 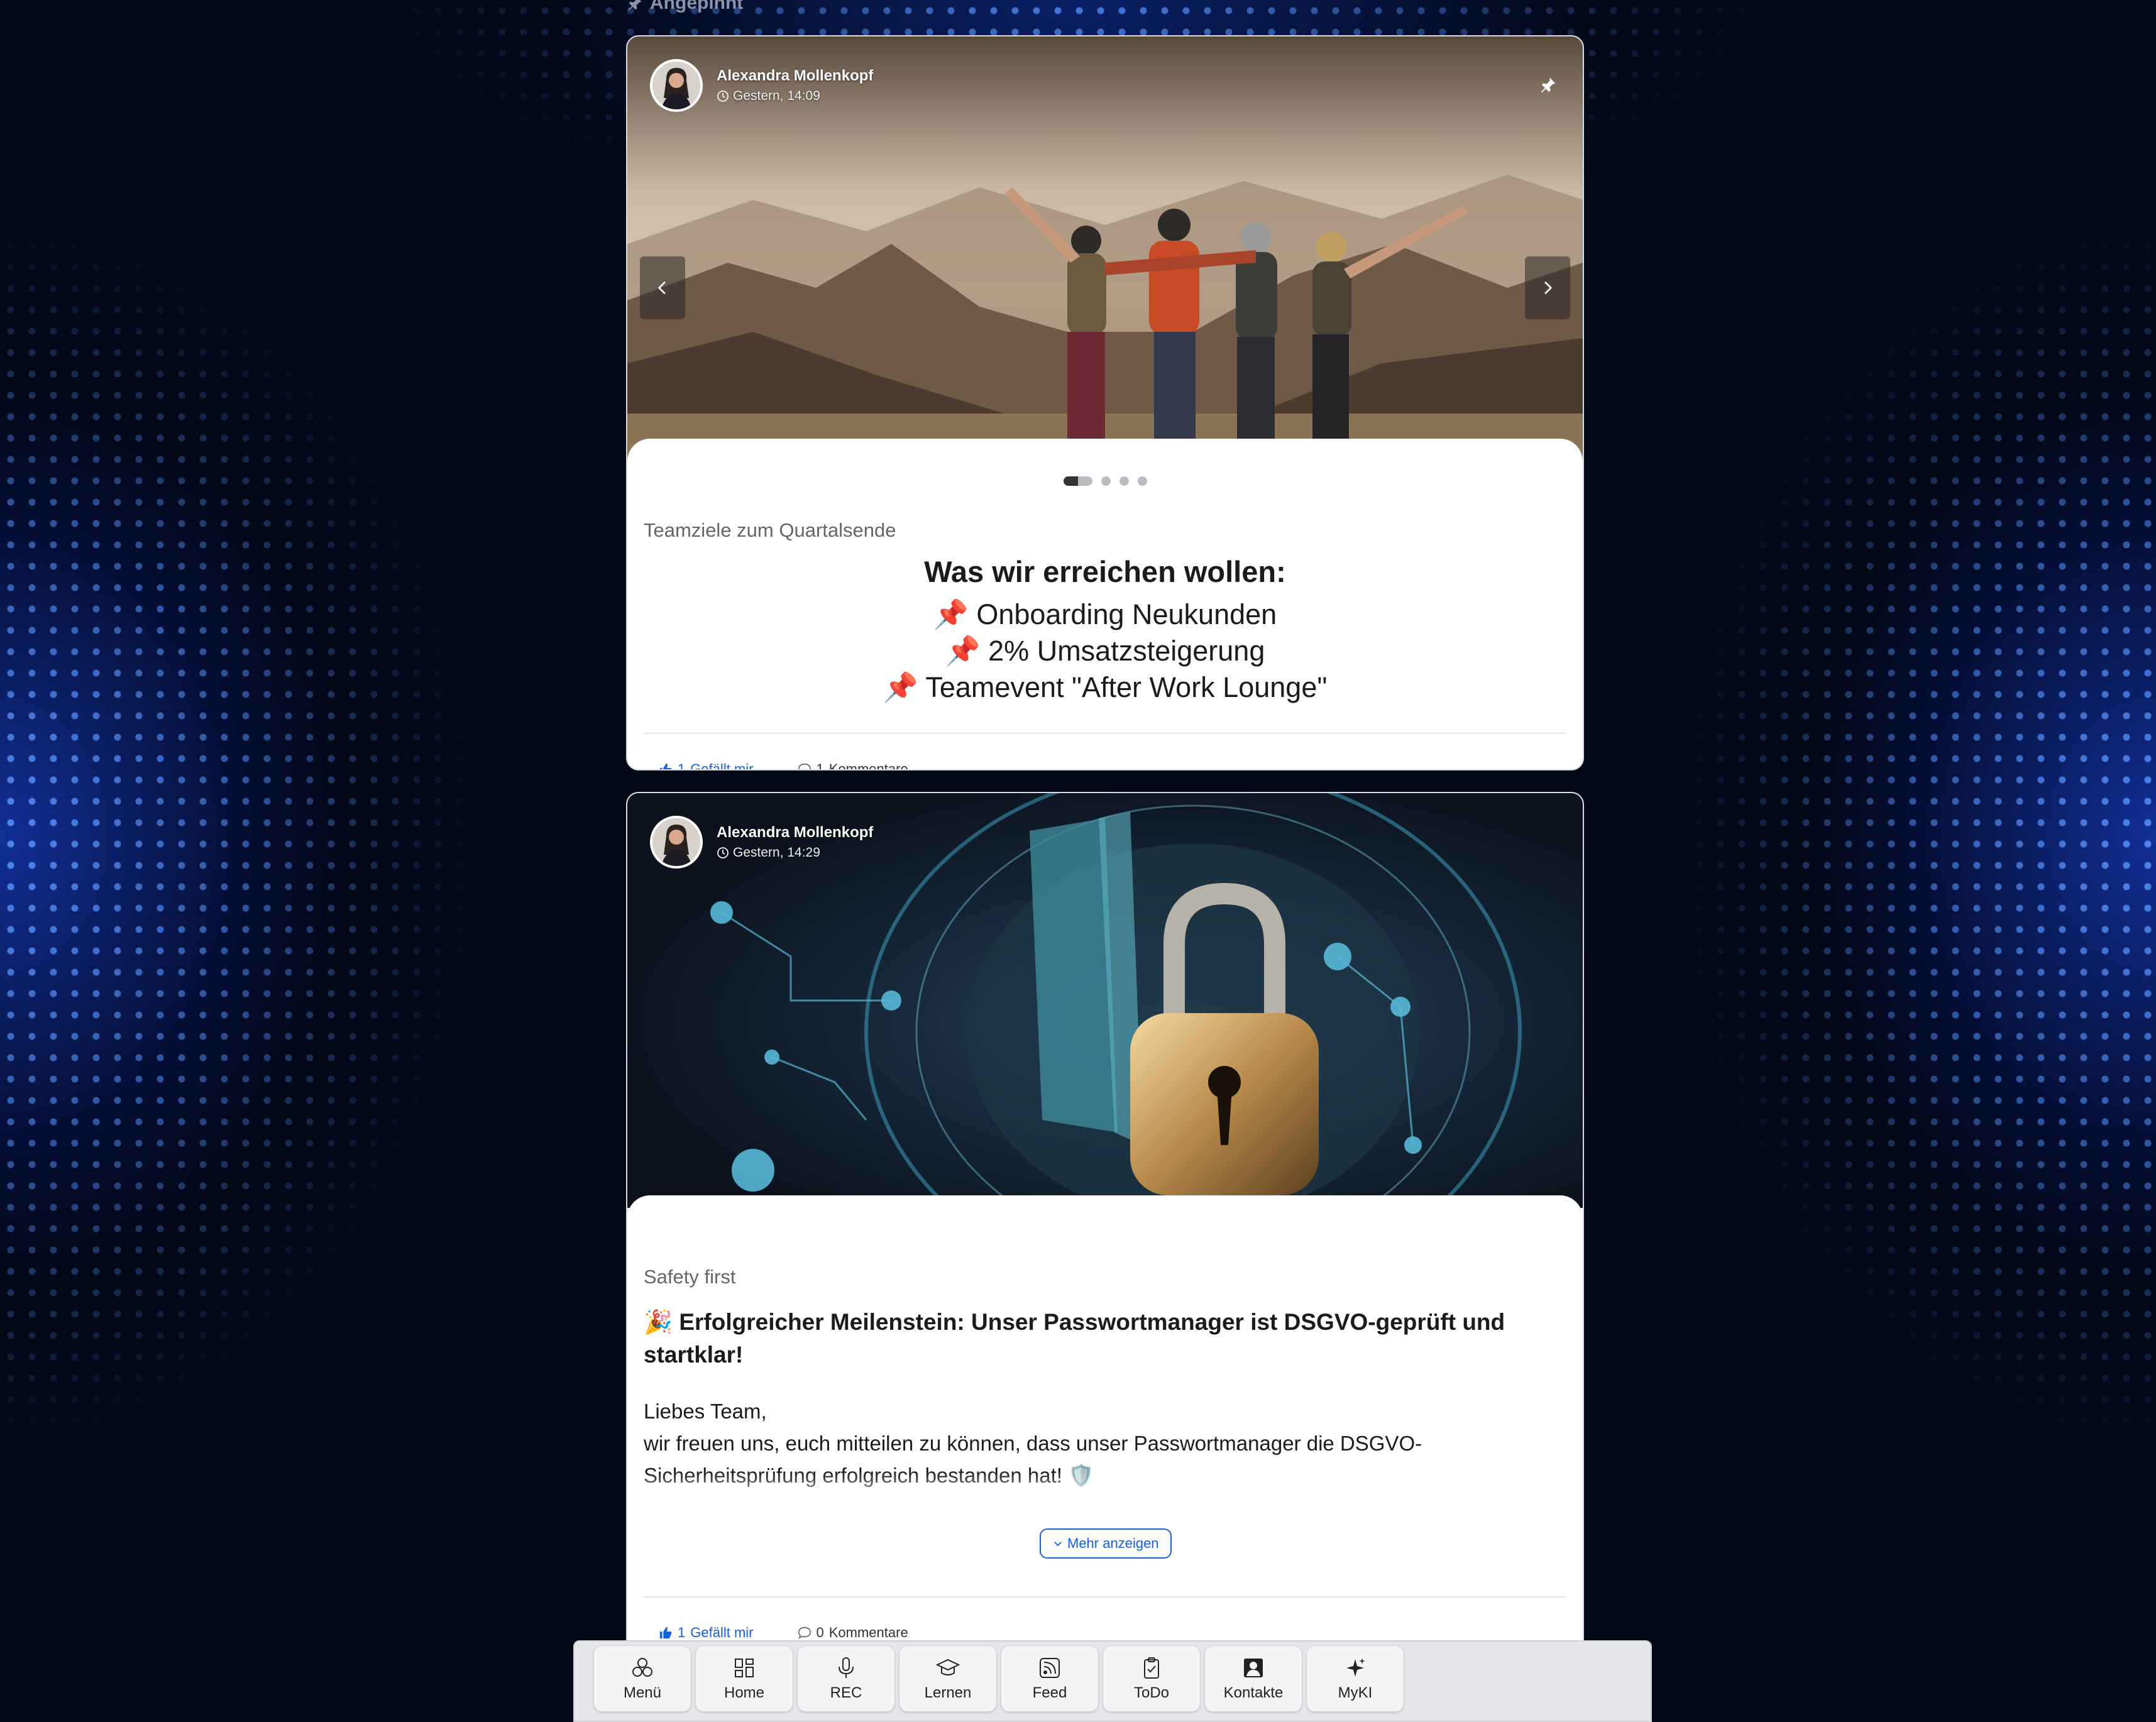 What do you see at coordinates (744, 1668) in the screenshot?
I see `home-grid-icon` at bounding box center [744, 1668].